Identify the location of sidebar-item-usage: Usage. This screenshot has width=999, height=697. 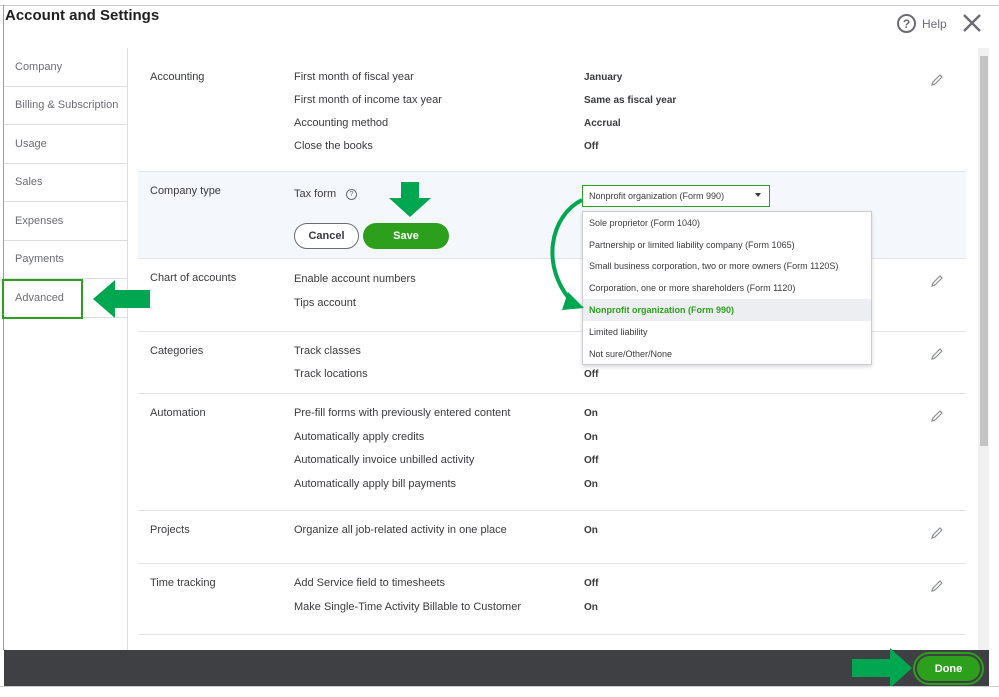
(65, 144).